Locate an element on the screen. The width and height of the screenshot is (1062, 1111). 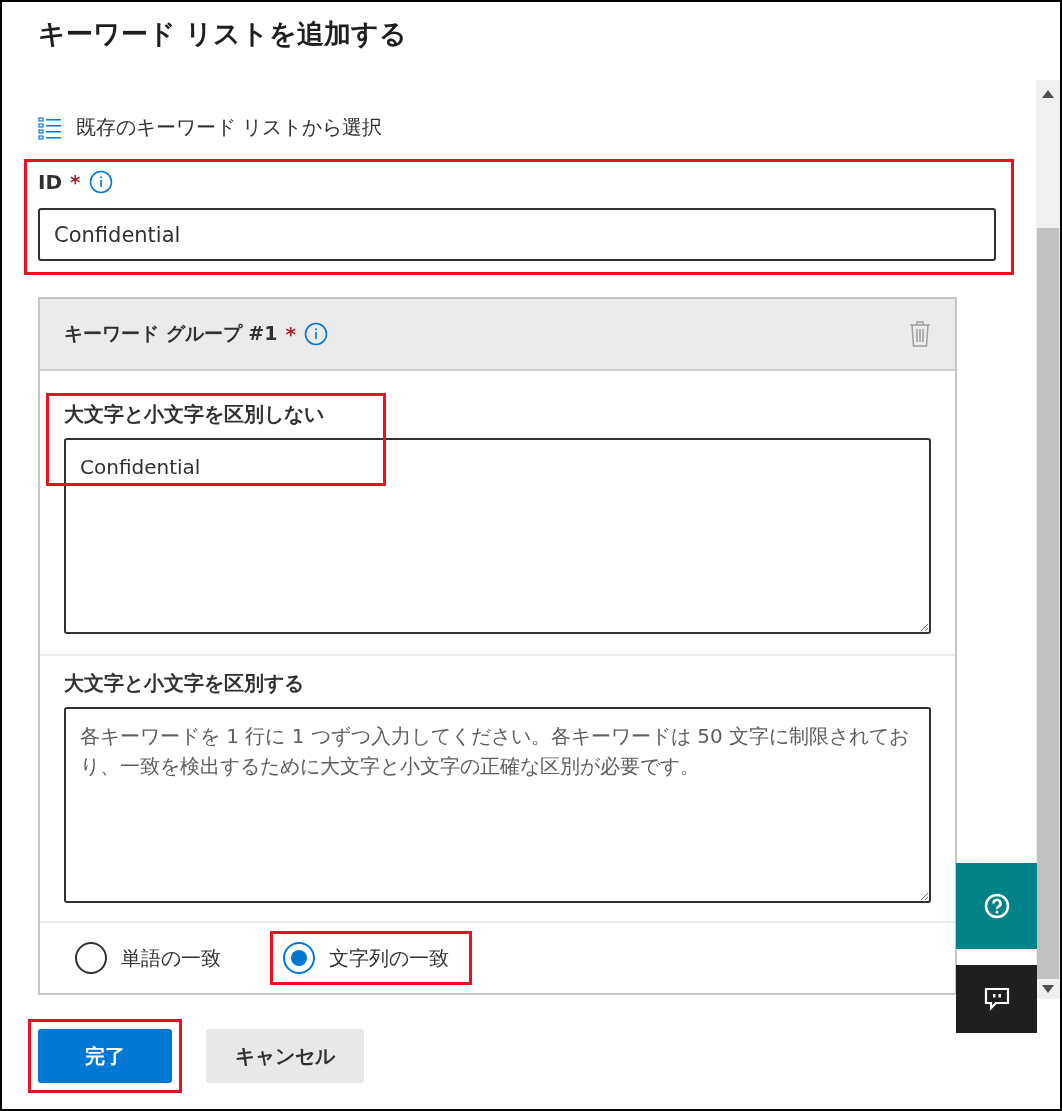
scrollbar is located at coordinates (1048, 539).